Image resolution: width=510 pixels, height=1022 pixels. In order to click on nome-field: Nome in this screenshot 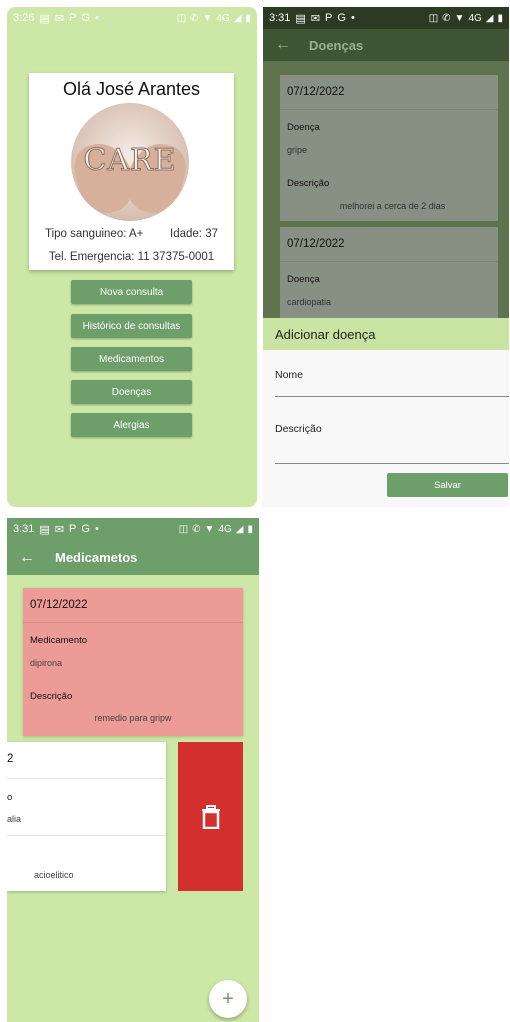, I will do `click(289, 375)`.